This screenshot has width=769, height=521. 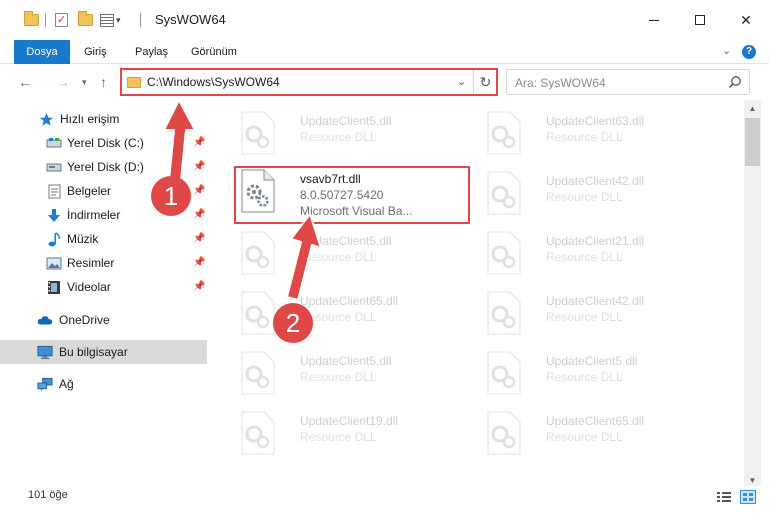 I want to click on sidebar-item-videos: Videolar 📌, so click(x=103, y=287).